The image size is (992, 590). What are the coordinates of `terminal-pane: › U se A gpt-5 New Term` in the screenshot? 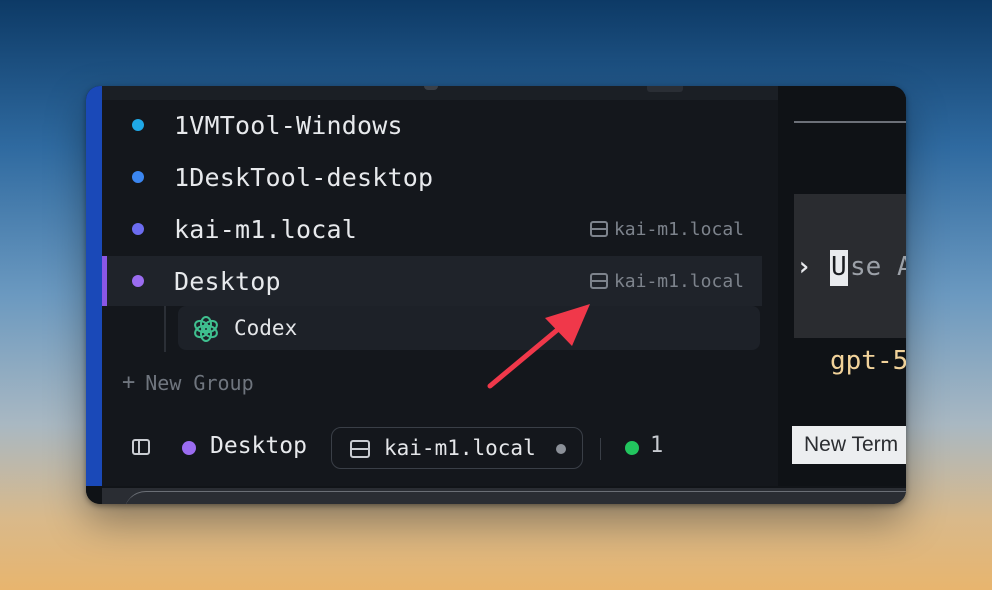 It's located at (842, 286).